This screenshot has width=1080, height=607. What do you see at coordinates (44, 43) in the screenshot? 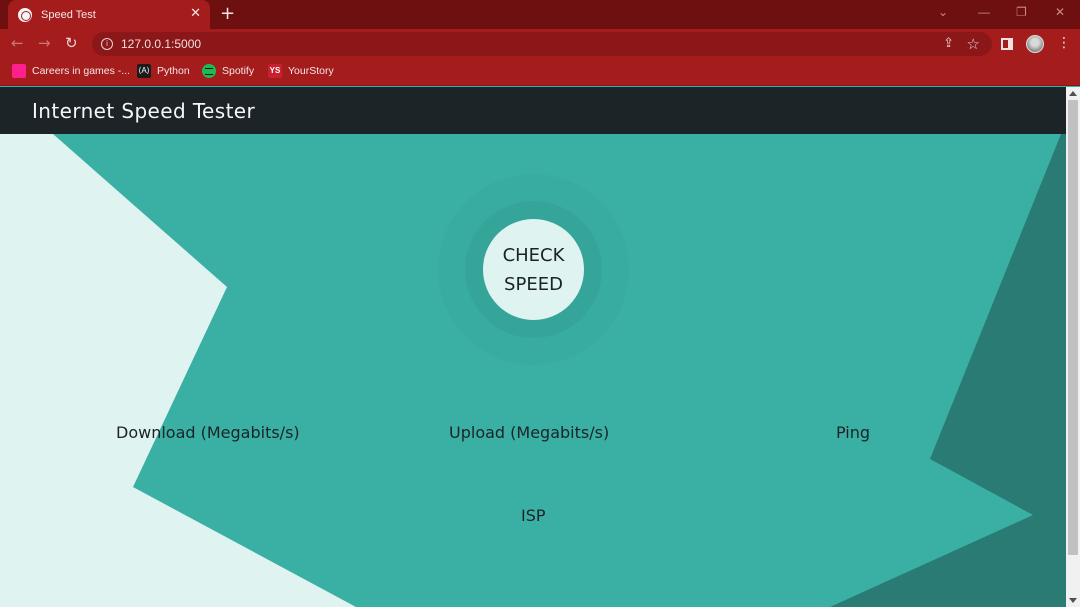
I see `forward-icon: →` at bounding box center [44, 43].